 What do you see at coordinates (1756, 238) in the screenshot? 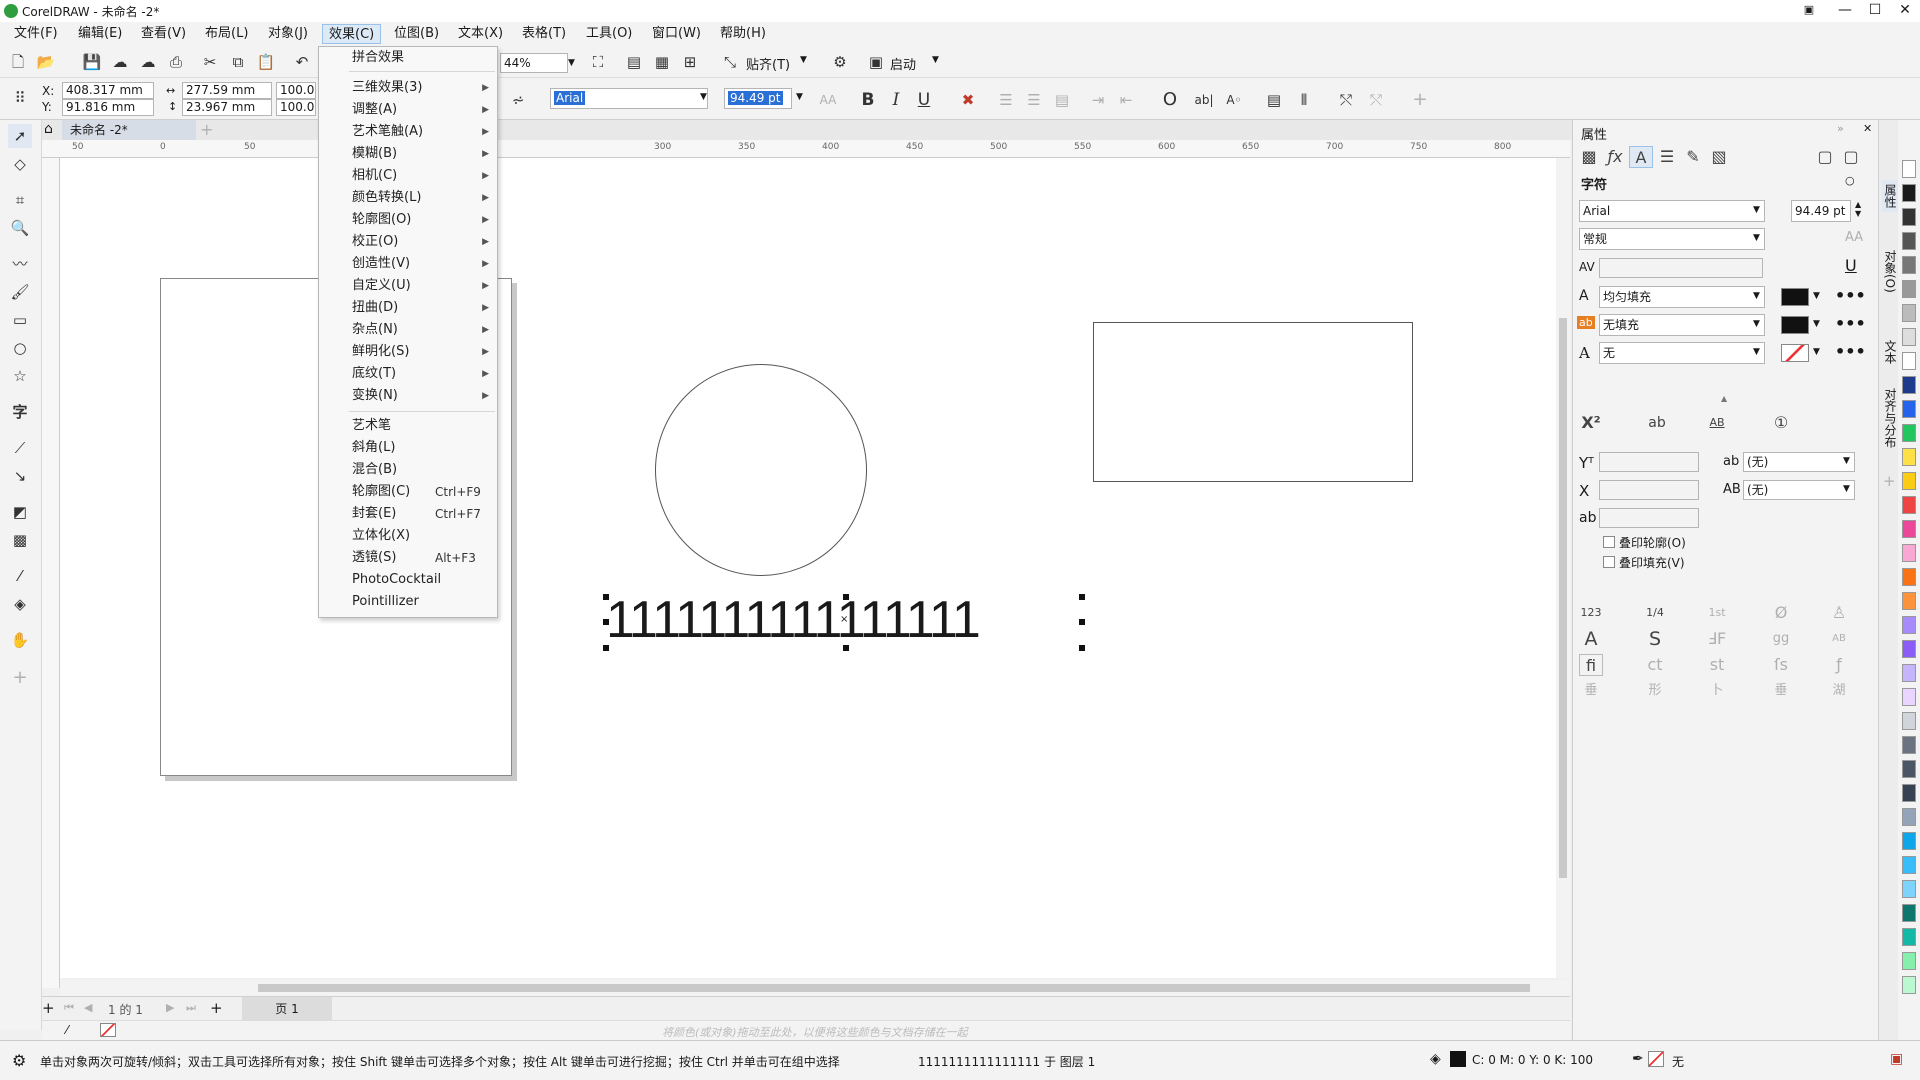
I see `font-style-dropdown-icon: ▼` at bounding box center [1756, 238].